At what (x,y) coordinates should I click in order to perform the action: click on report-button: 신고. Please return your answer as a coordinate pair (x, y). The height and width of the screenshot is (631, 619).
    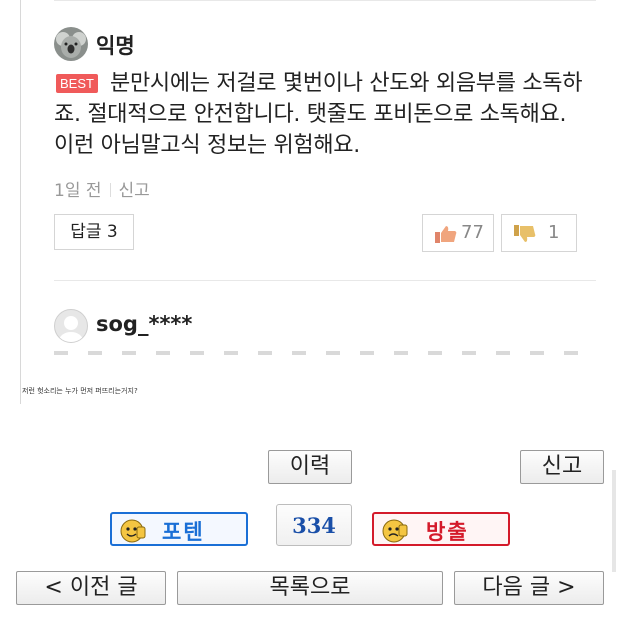
    Looking at the image, I should click on (562, 467).